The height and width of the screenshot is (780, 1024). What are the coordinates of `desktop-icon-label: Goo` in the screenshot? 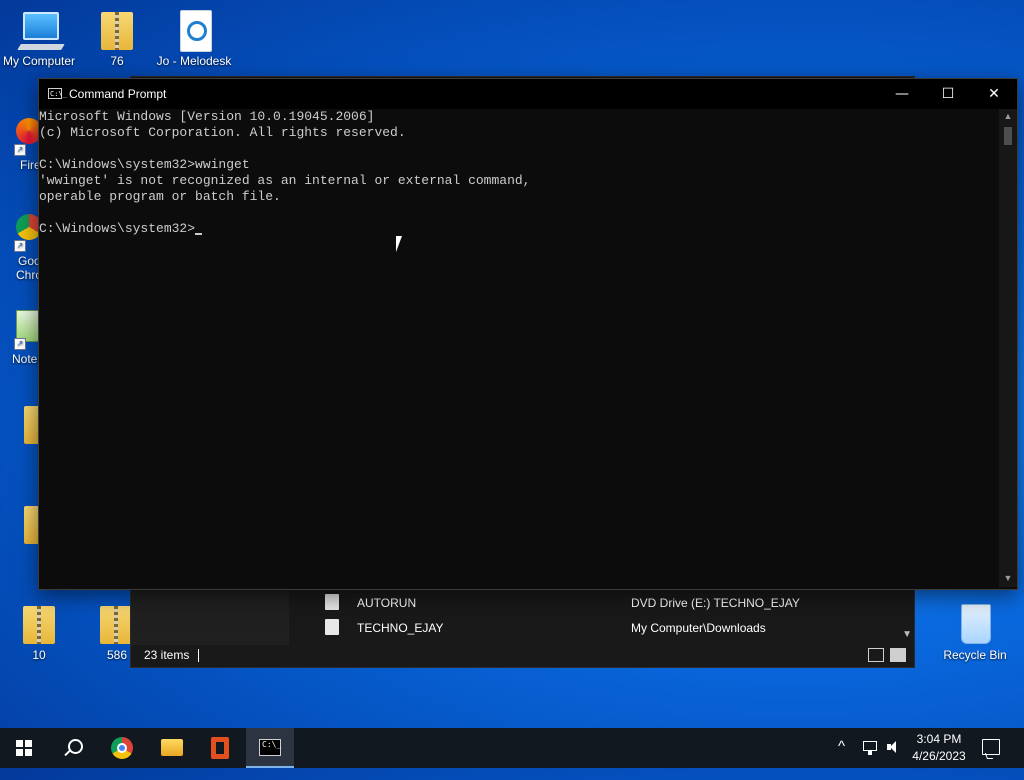 It's located at (29, 261).